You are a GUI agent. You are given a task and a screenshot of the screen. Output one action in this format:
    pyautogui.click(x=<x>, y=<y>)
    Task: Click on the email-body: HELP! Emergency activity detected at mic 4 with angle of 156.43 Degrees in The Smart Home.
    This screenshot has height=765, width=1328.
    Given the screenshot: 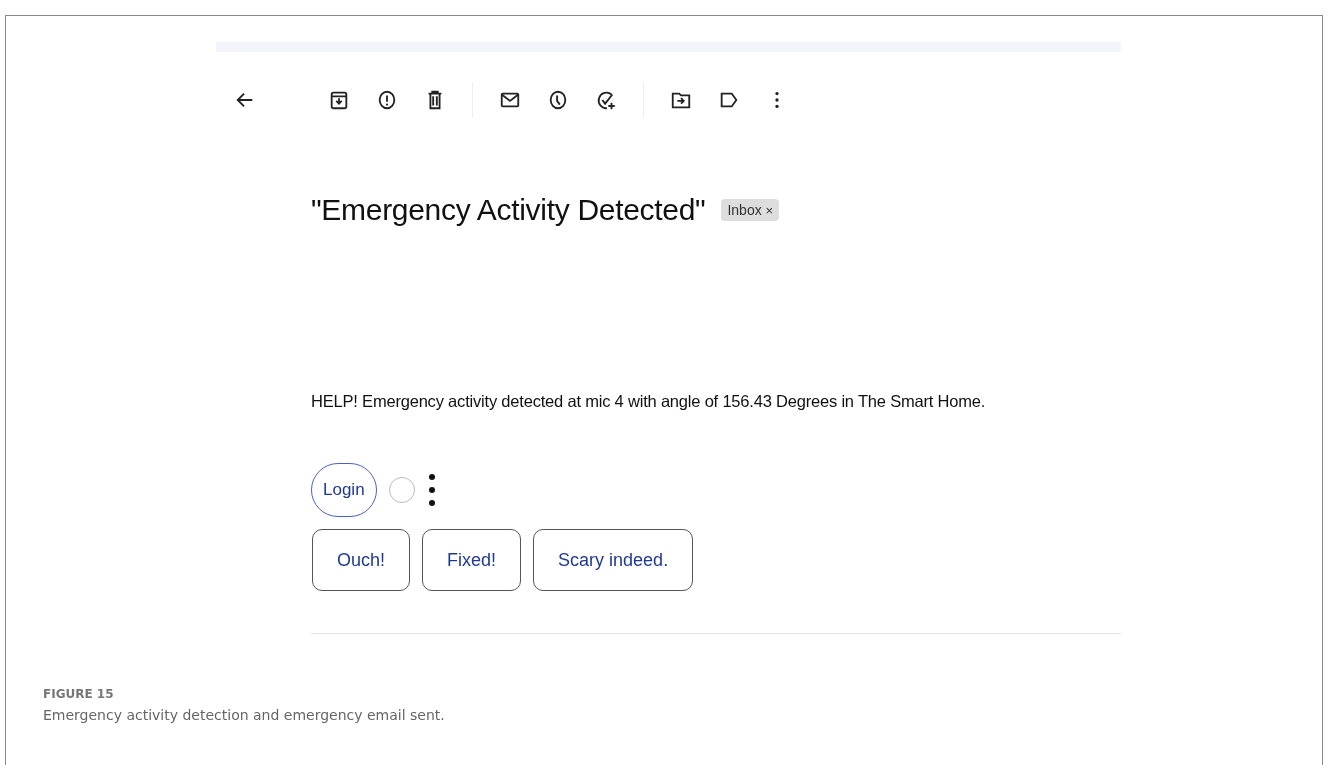 What is the action you would take?
    pyautogui.click(x=648, y=401)
    